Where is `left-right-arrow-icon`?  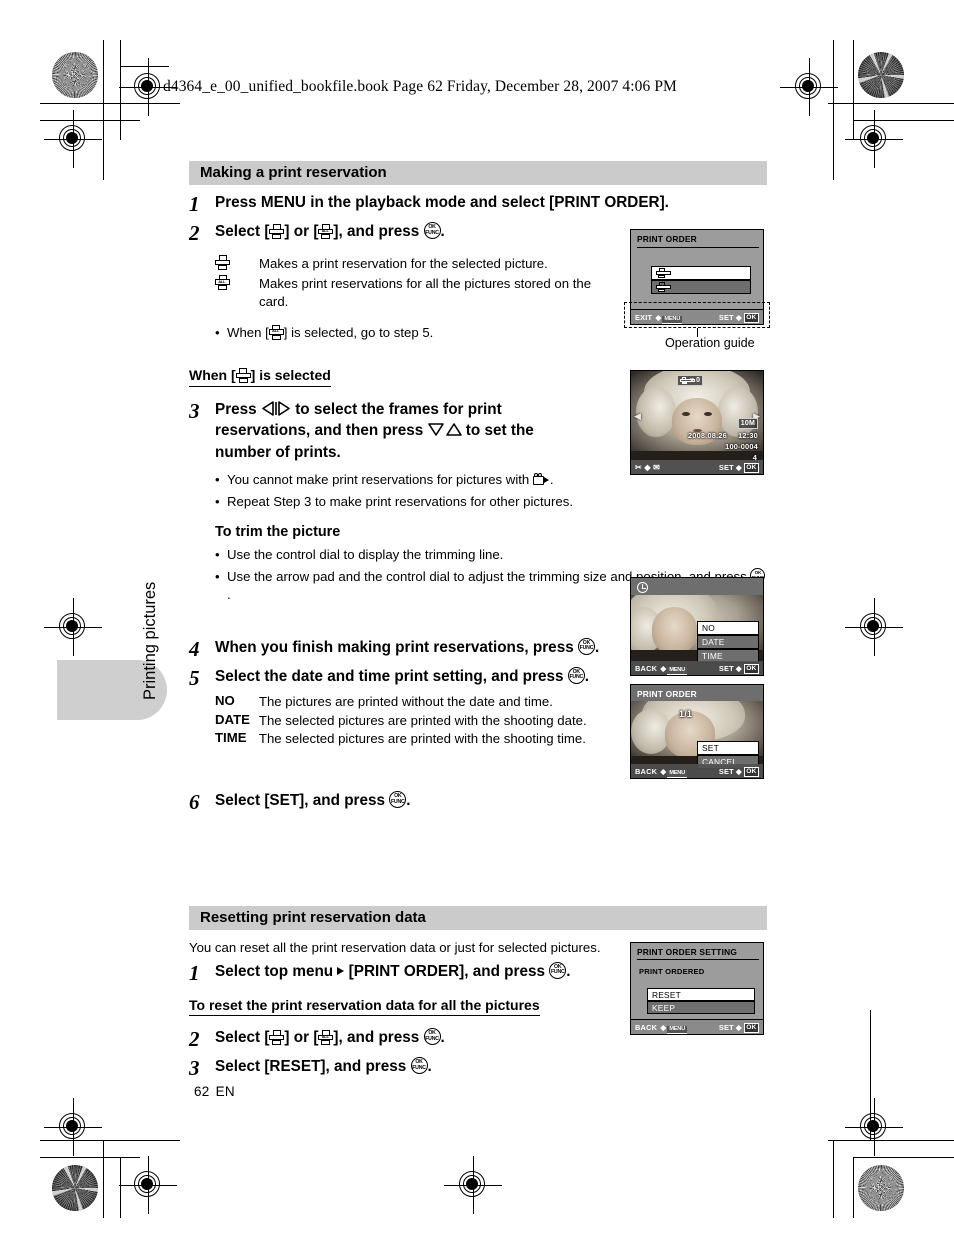 left-right-arrow-icon is located at coordinates (276, 411).